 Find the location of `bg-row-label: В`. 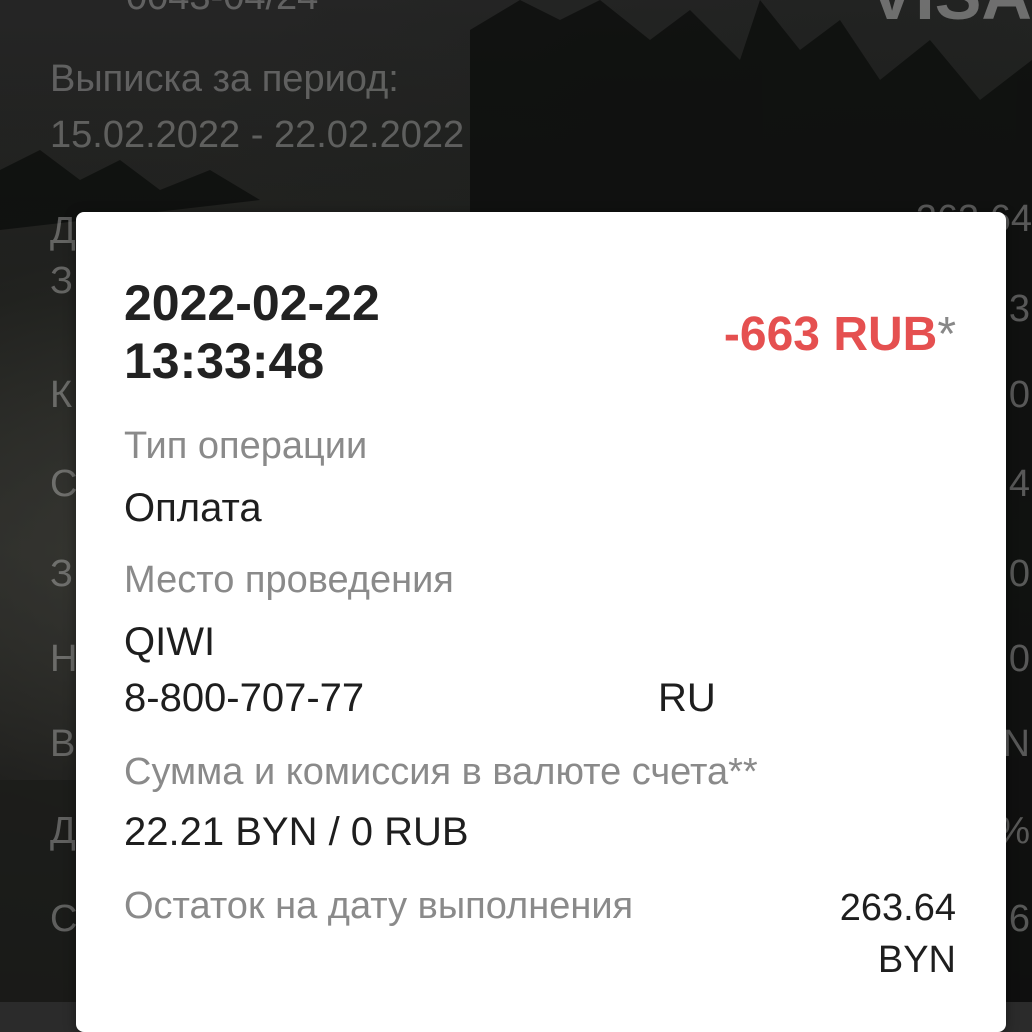

bg-row-label: В is located at coordinates (63, 744).